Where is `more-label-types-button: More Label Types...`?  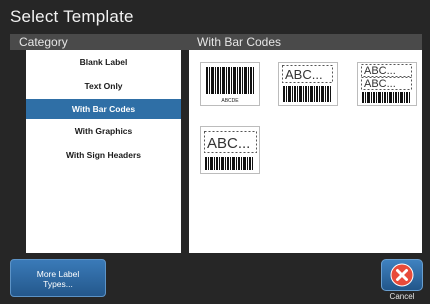
more-label-types-button: More Label Types... is located at coordinates (58, 278).